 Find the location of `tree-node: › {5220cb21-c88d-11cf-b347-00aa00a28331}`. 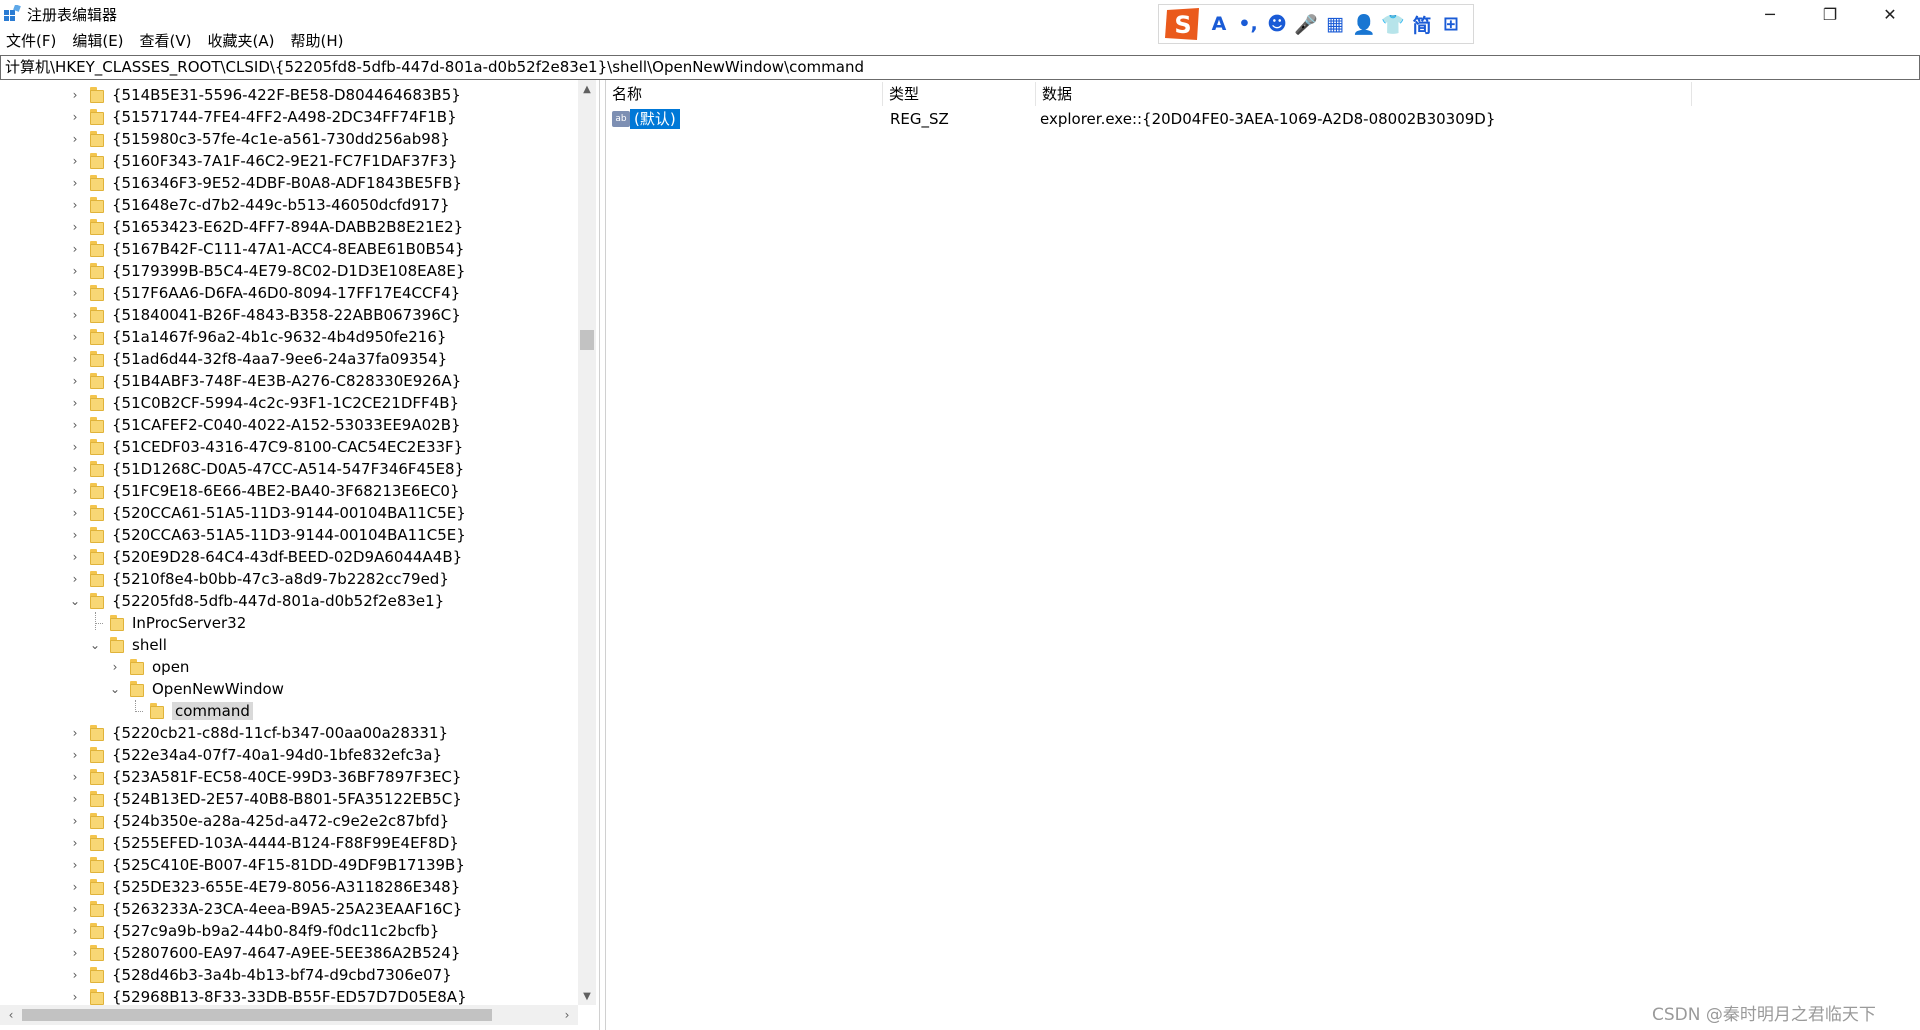

tree-node: › {5220cb21-c88d-11cf-b347-00aa00a28331} is located at coordinates (258, 733).